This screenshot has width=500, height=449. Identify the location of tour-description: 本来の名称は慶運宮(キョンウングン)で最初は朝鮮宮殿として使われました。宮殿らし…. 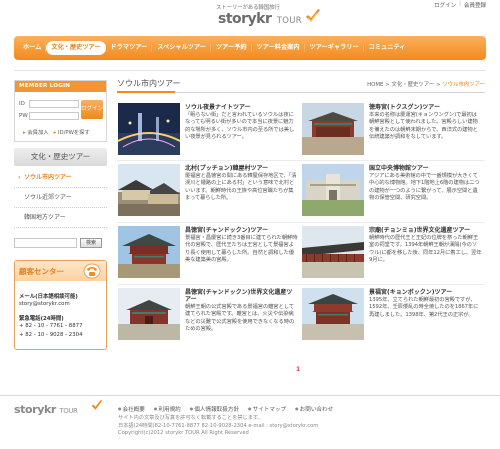
(423, 126).